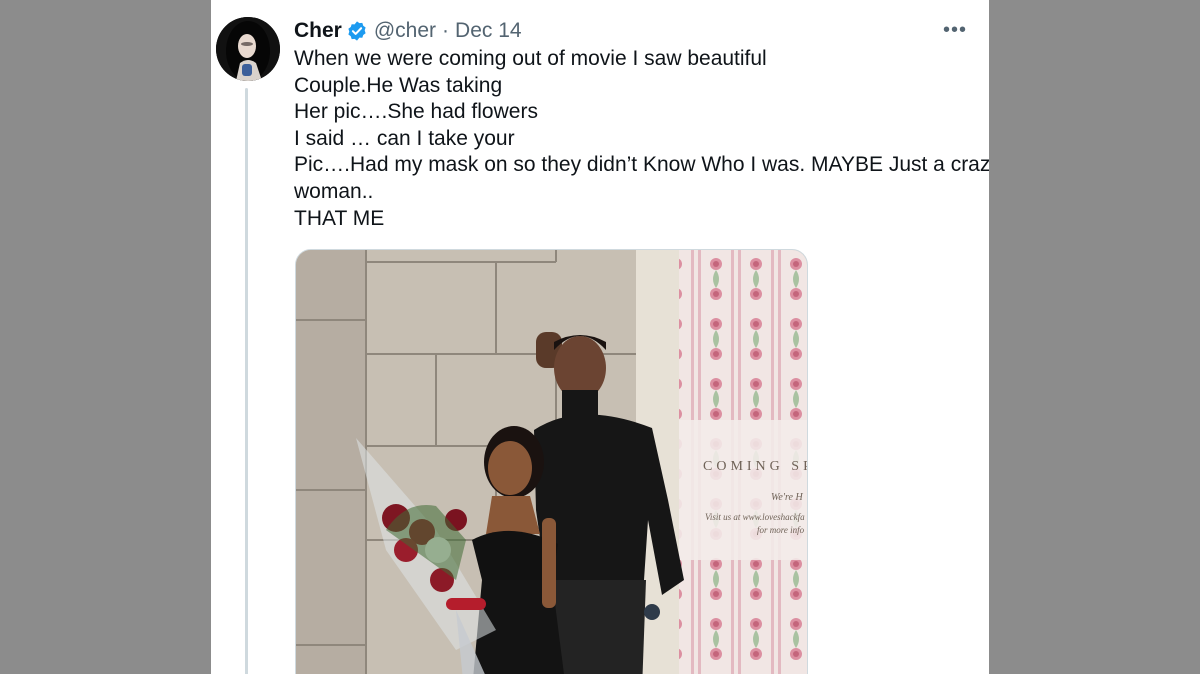  I want to click on avatar-image, so click(248, 49).